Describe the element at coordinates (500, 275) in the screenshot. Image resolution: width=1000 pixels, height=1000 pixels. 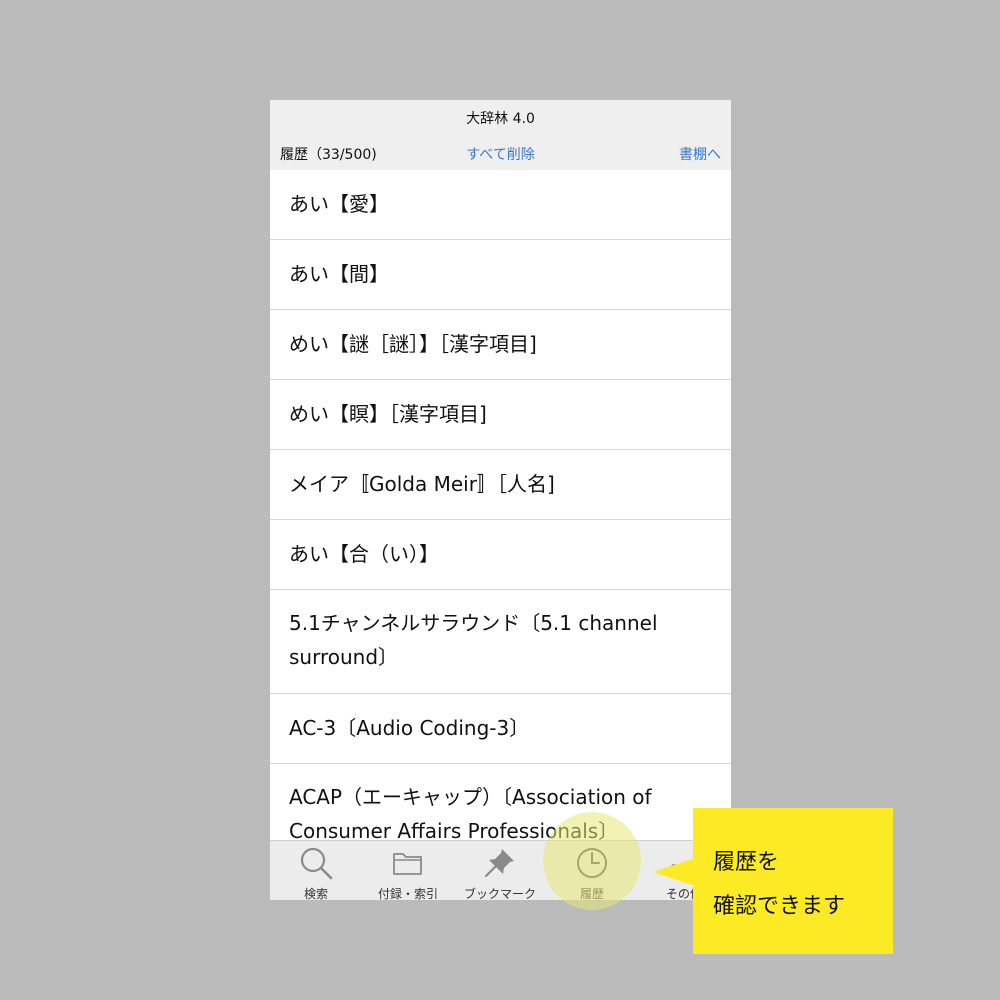
I see `history-item: あい【間】` at that location.